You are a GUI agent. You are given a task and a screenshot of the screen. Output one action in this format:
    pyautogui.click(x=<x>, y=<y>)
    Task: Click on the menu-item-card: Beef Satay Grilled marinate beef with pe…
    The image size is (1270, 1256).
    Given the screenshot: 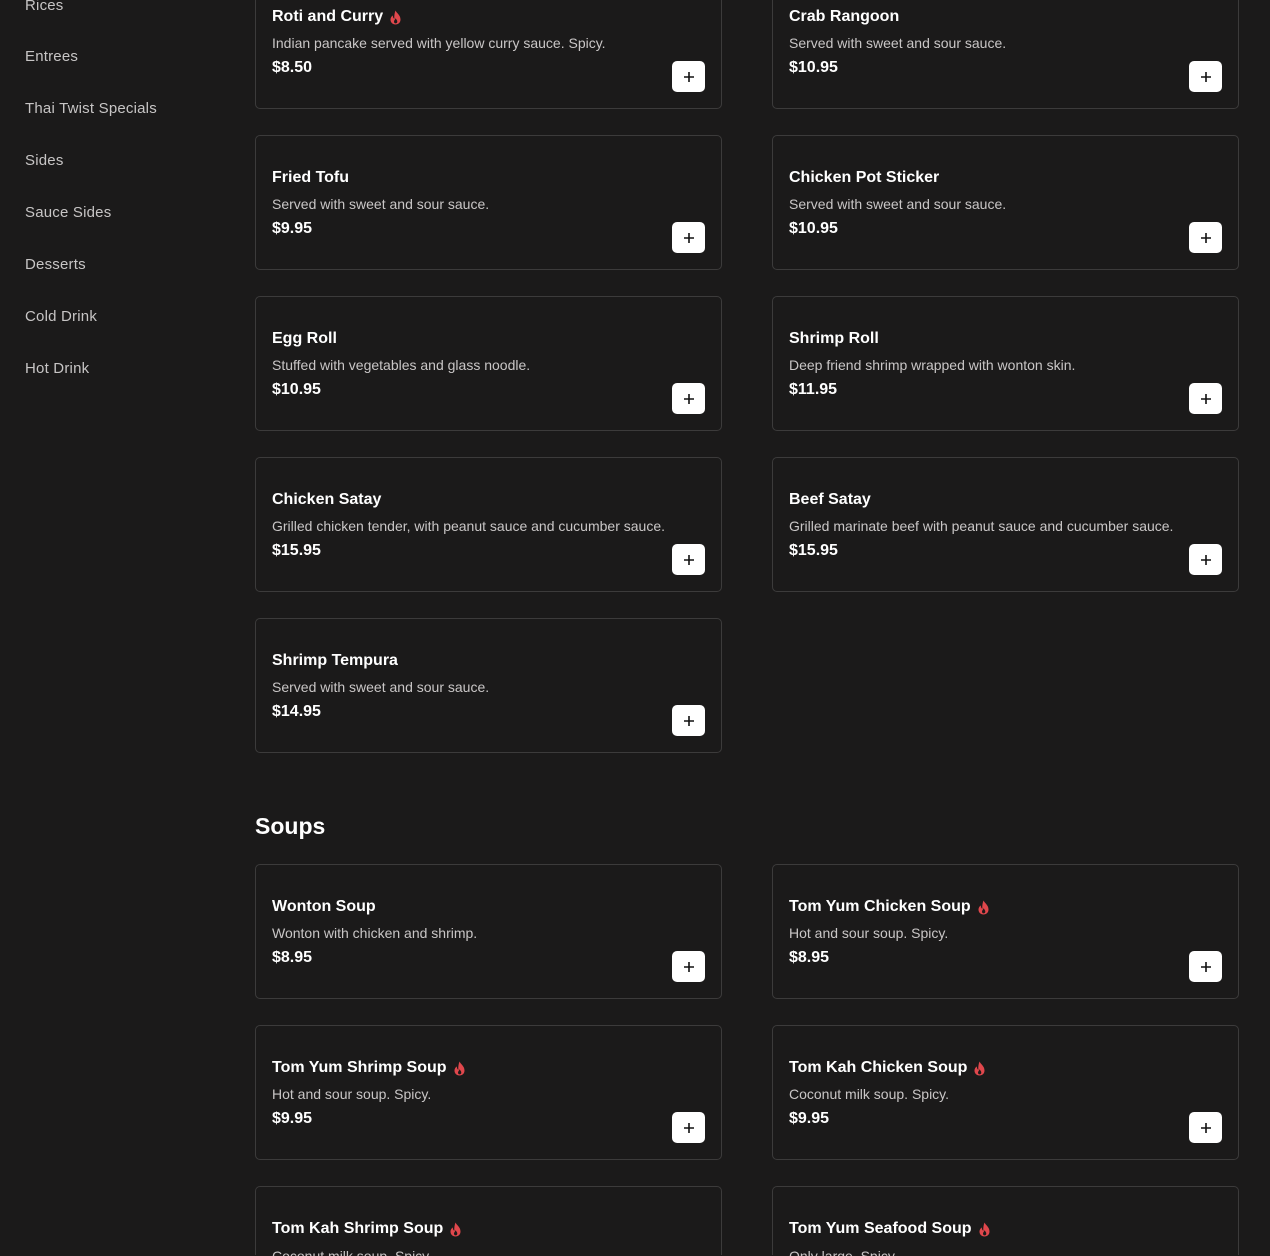 What is the action you would take?
    pyautogui.click(x=1005, y=524)
    